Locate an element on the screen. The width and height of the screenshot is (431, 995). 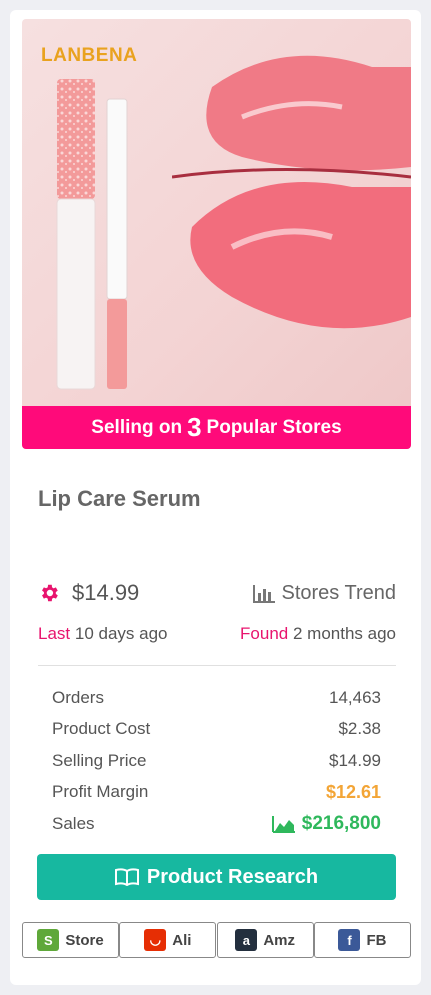
amz-link-label: Amz is located at coordinates (279, 940).